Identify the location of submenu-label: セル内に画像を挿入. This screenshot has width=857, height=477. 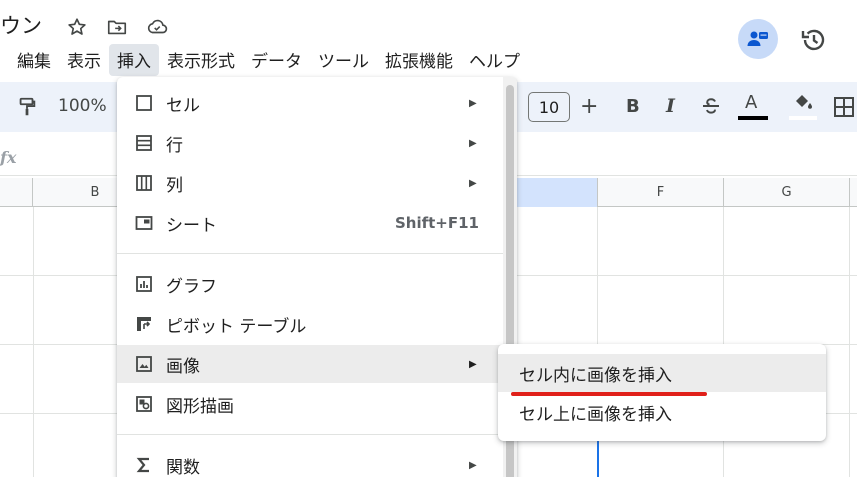
(595, 375).